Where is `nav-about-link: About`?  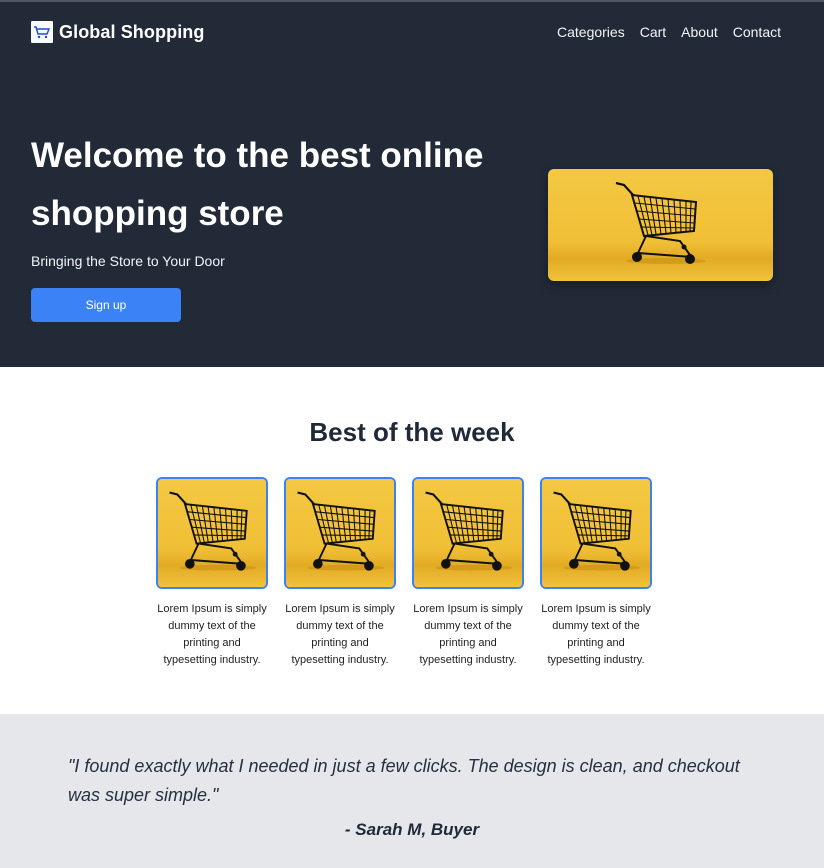 nav-about-link: About is located at coordinates (699, 32).